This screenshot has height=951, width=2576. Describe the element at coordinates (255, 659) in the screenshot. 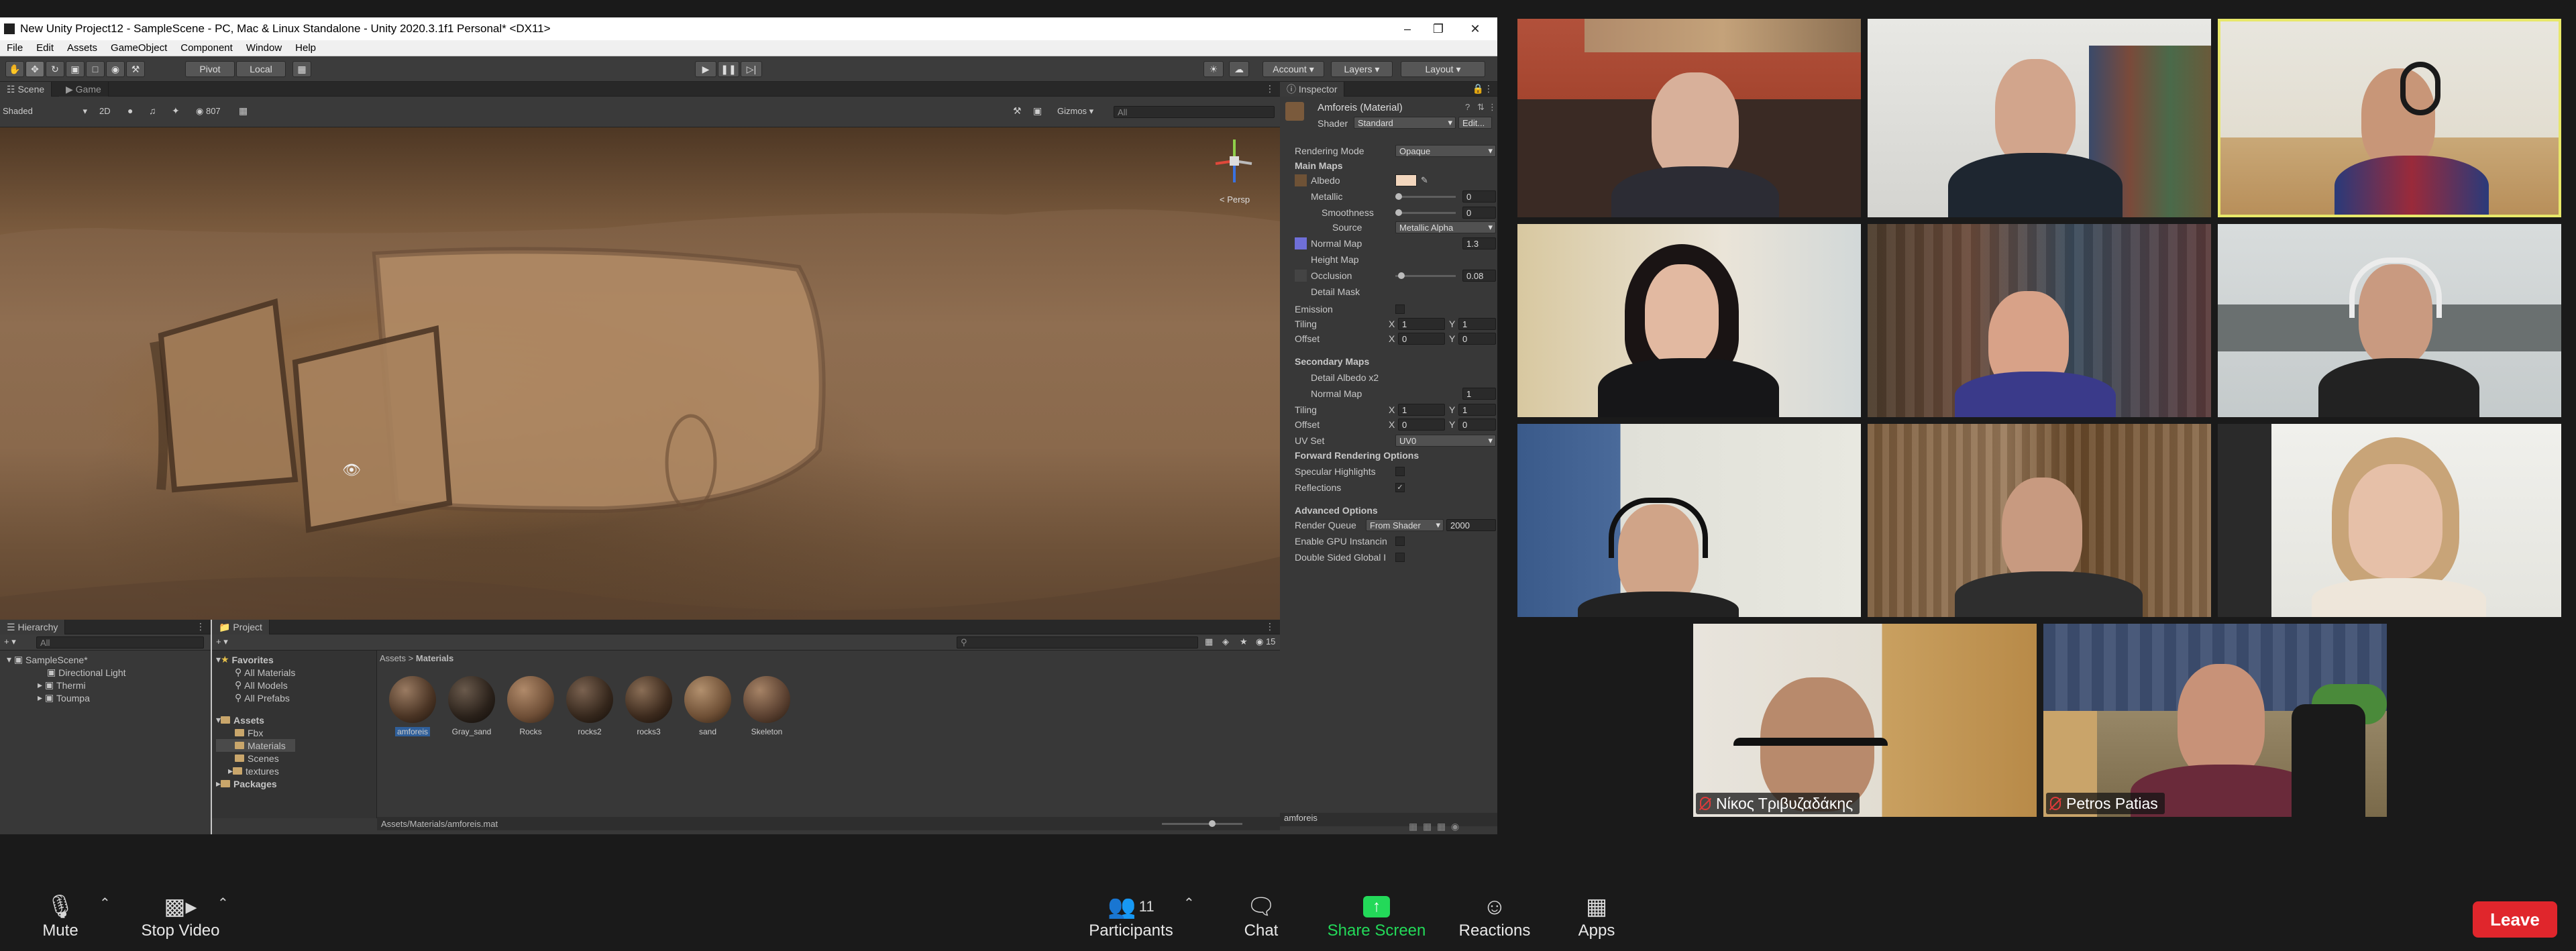

I see `favorites-item: ▾ ★ Favorites` at that location.